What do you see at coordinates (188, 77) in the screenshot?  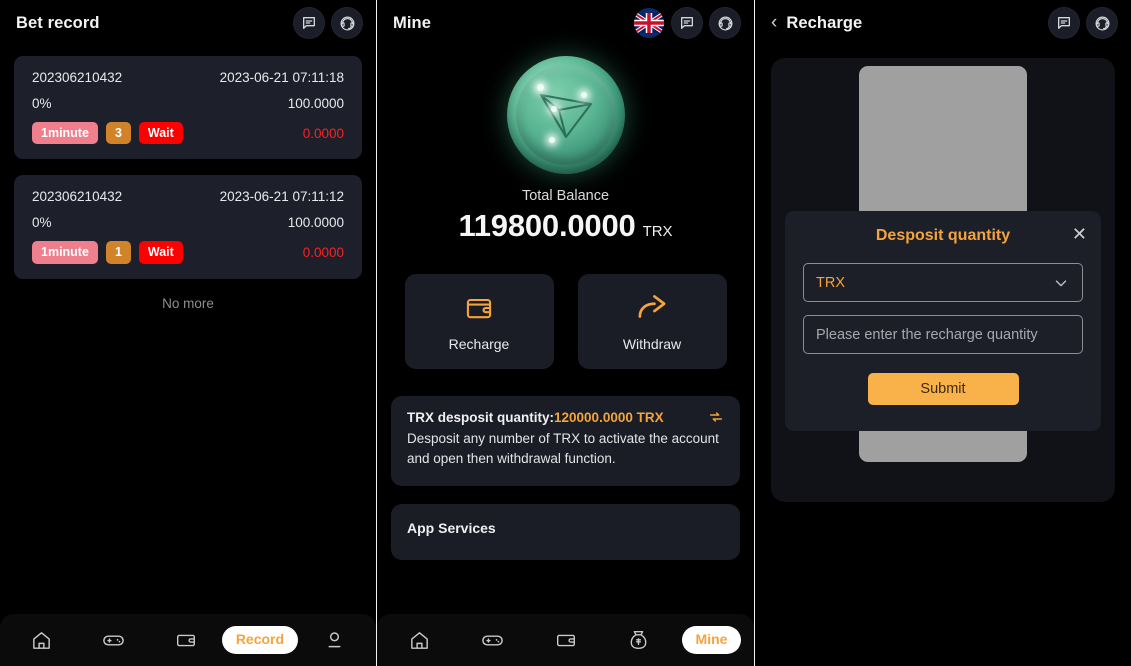 I see `record-row-top: 202306210432 2023-06-21 07:11:18` at bounding box center [188, 77].